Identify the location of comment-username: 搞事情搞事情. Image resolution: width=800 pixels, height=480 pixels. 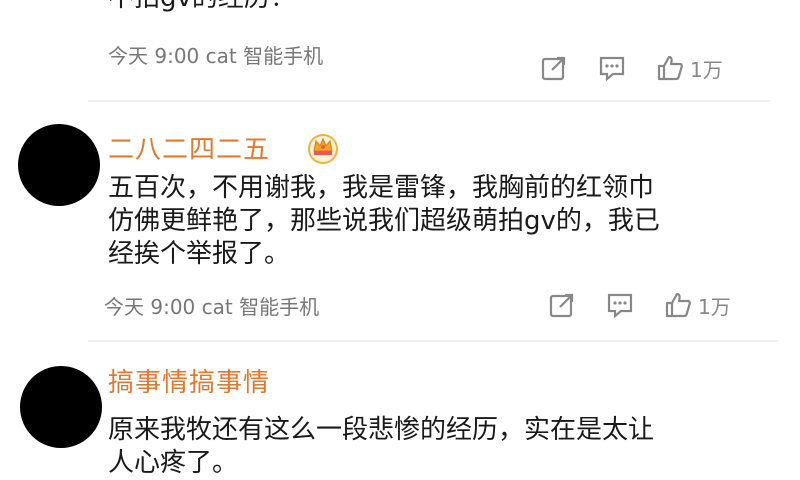
(189, 380).